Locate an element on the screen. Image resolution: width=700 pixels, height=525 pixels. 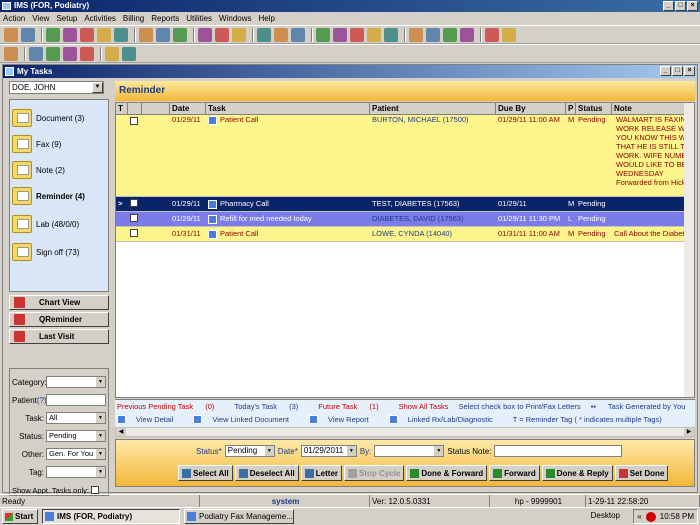
prev-icon is located at coordinates (53, 53).